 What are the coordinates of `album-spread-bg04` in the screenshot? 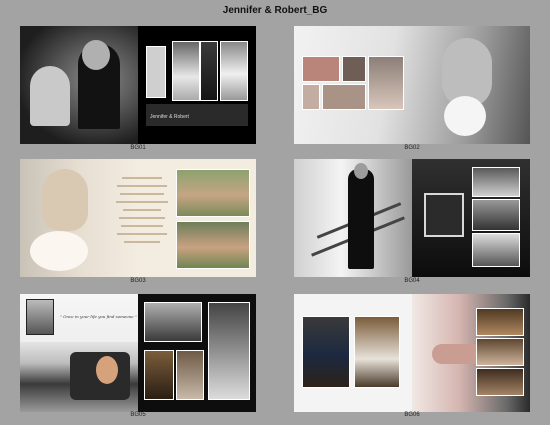 It's located at (412, 218).